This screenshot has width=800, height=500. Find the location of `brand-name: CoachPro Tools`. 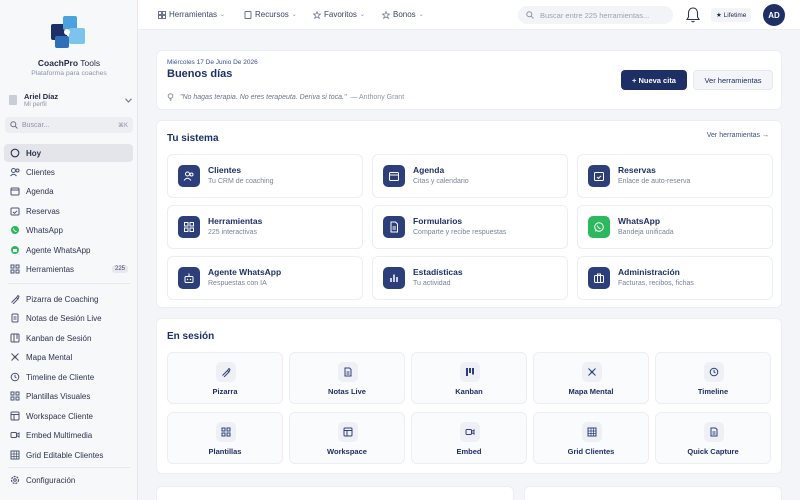

brand-name: CoachPro Tools is located at coordinates (69, 63).